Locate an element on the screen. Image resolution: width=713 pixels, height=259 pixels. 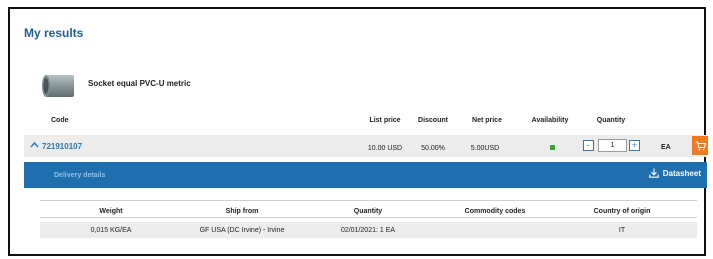
chevron-up-icon is located at coordinates (34, 145).